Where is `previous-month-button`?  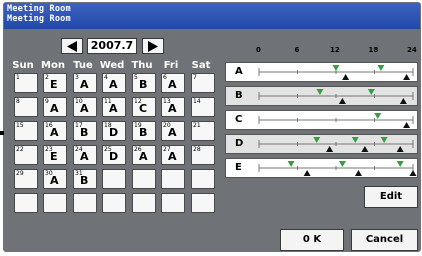
previous-month-button is located at coordinates (72, 46).